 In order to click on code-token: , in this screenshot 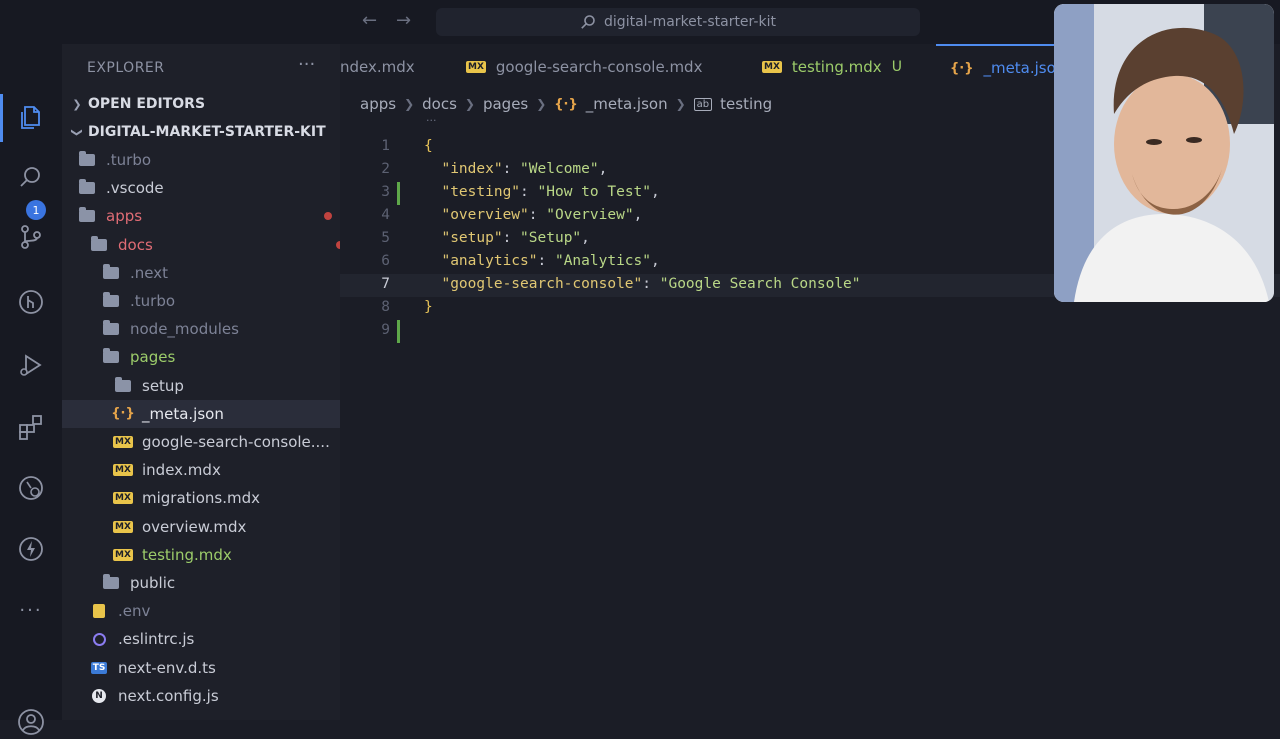, I will do `click(655, 261)`.